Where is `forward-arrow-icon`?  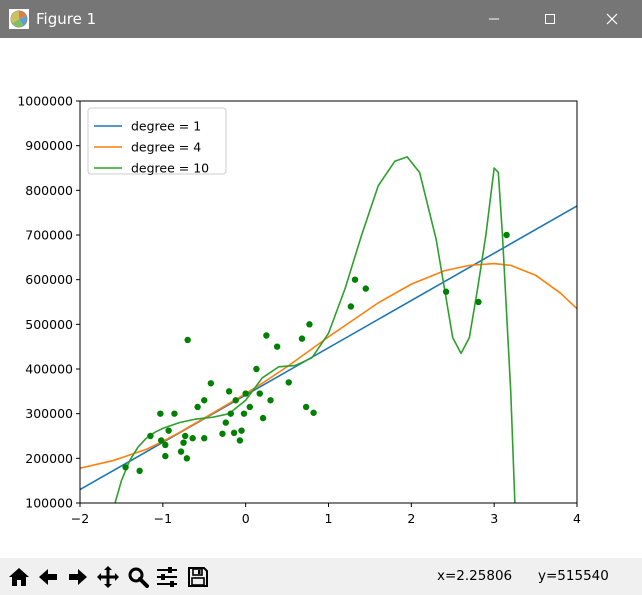
forward-arrow-icon is located at coordinates (77, 576).